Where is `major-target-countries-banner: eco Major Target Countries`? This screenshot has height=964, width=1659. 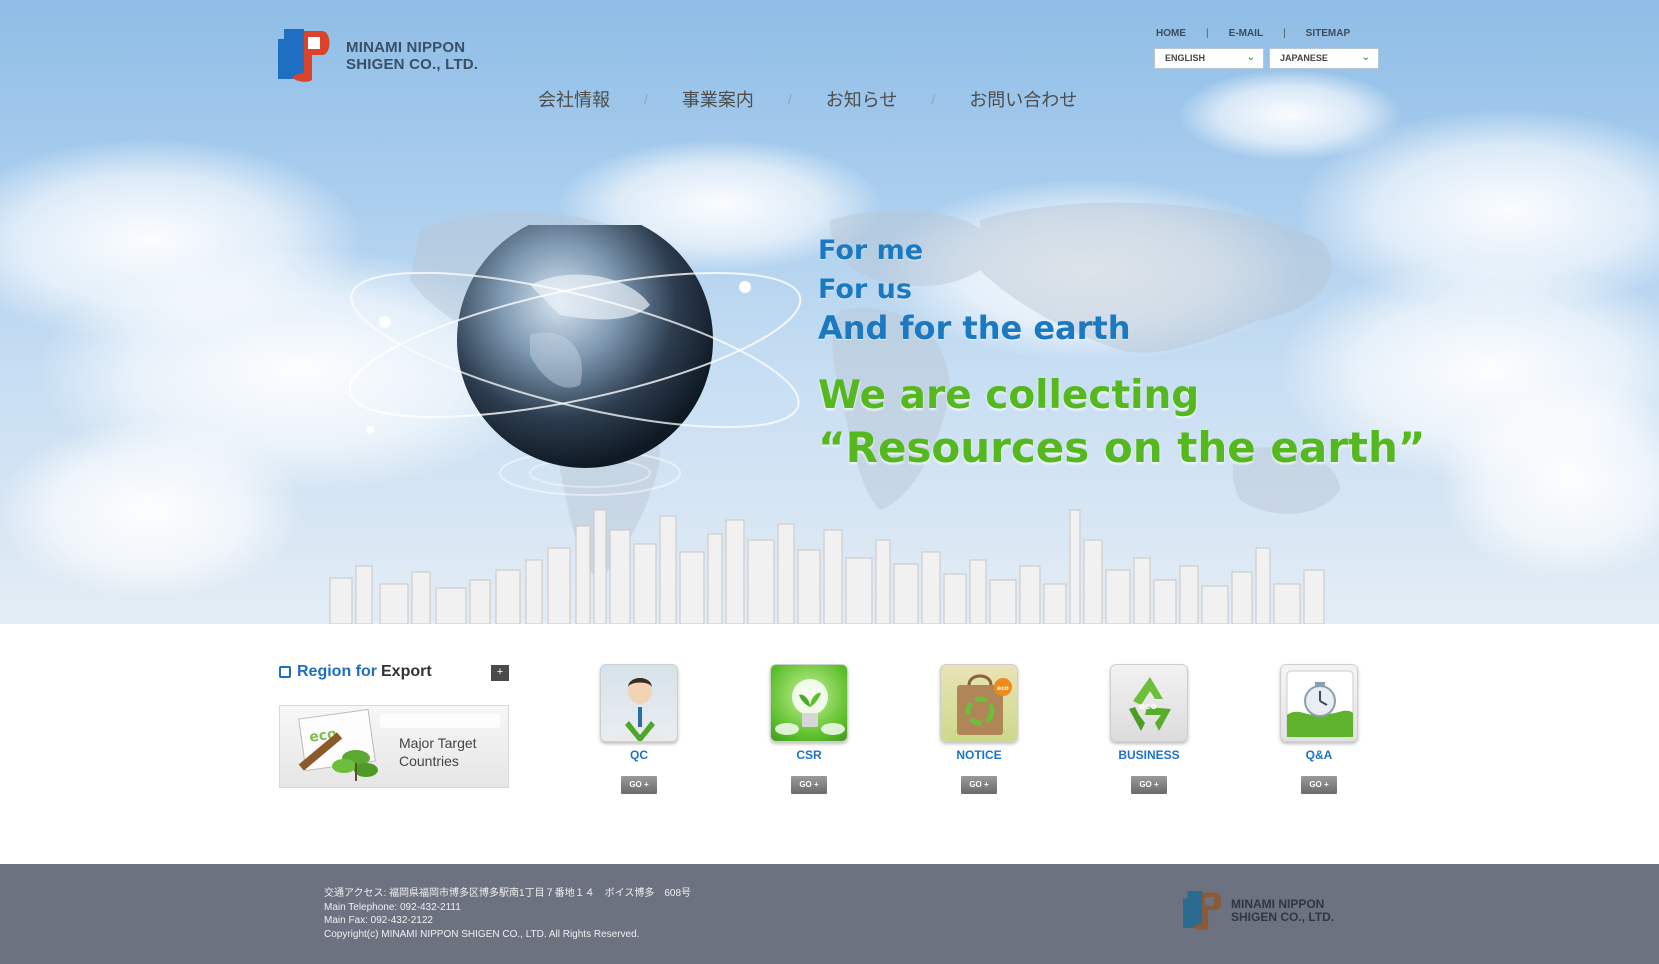
major-target-countries-banner: eco Major Target Countries is located at coordinates (394, 746).